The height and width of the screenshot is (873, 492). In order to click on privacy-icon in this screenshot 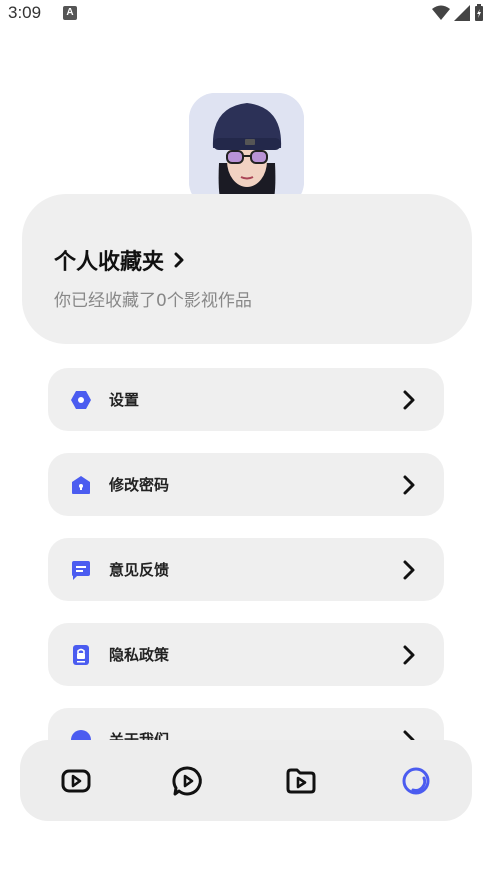, I will do `click(81, 655)`.